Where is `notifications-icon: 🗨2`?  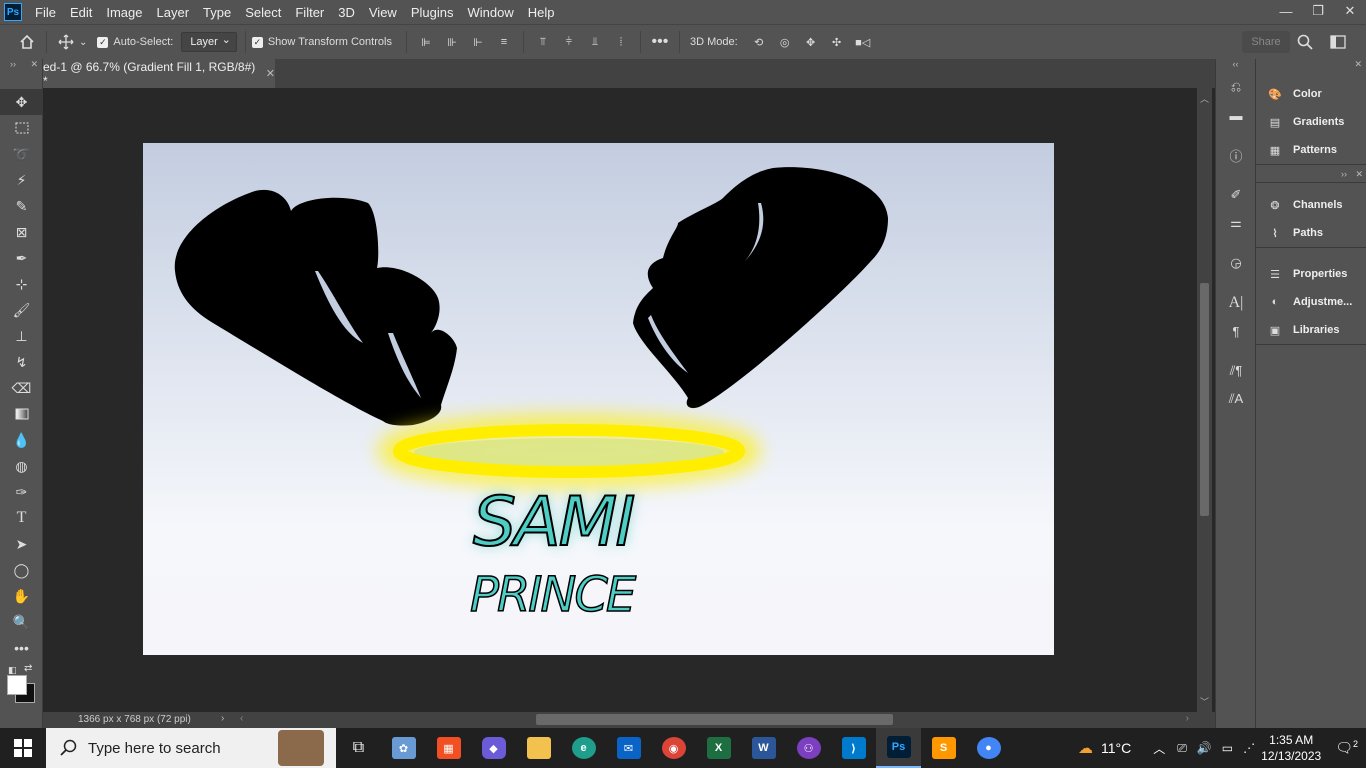 notifications-icon: 🗨2 is located at coordinates (1346, 748).